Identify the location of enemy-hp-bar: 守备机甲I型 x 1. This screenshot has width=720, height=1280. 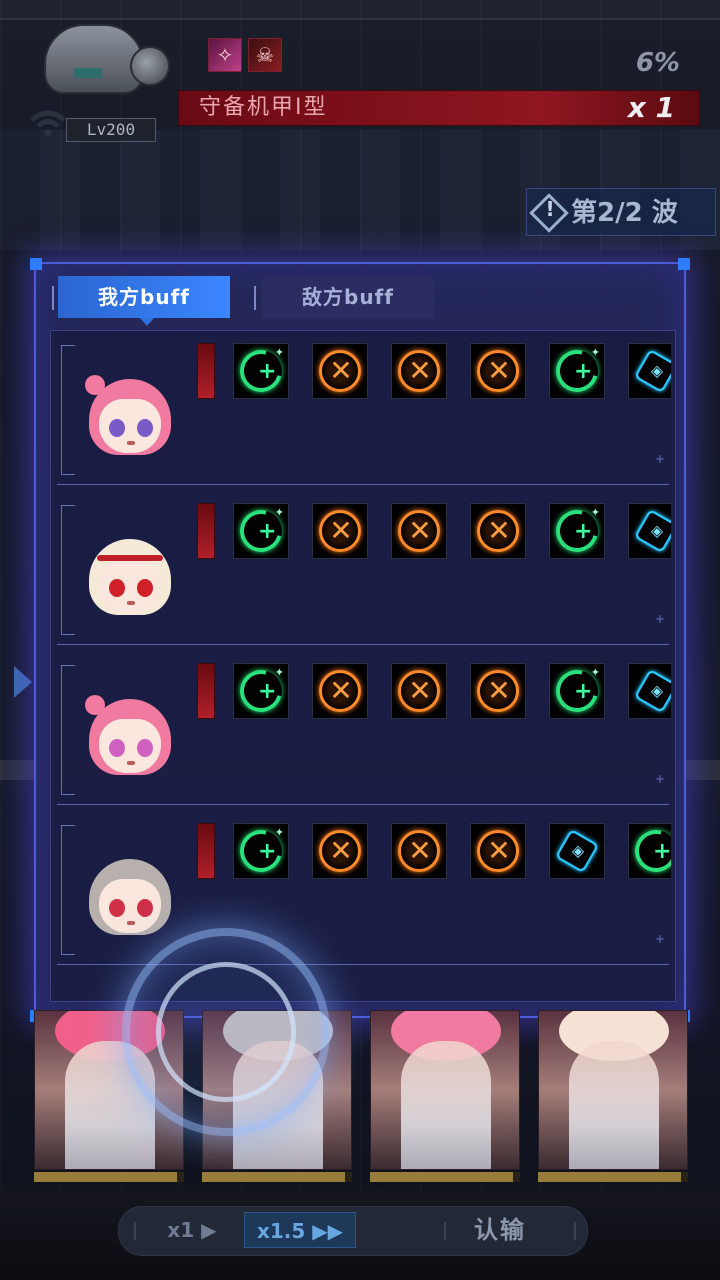
(439, 108).